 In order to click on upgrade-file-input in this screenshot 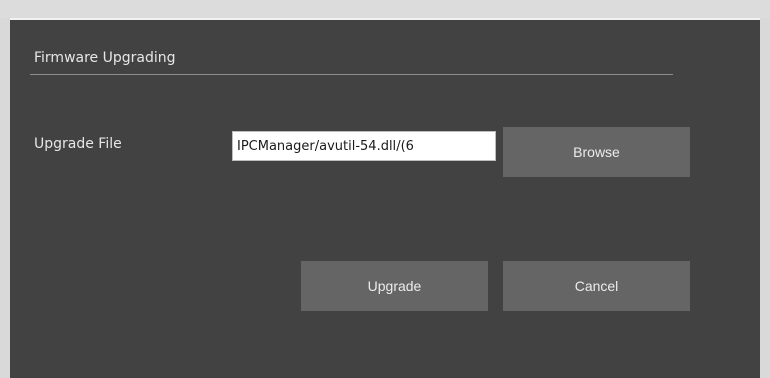, I will do `click(364, 146)`.